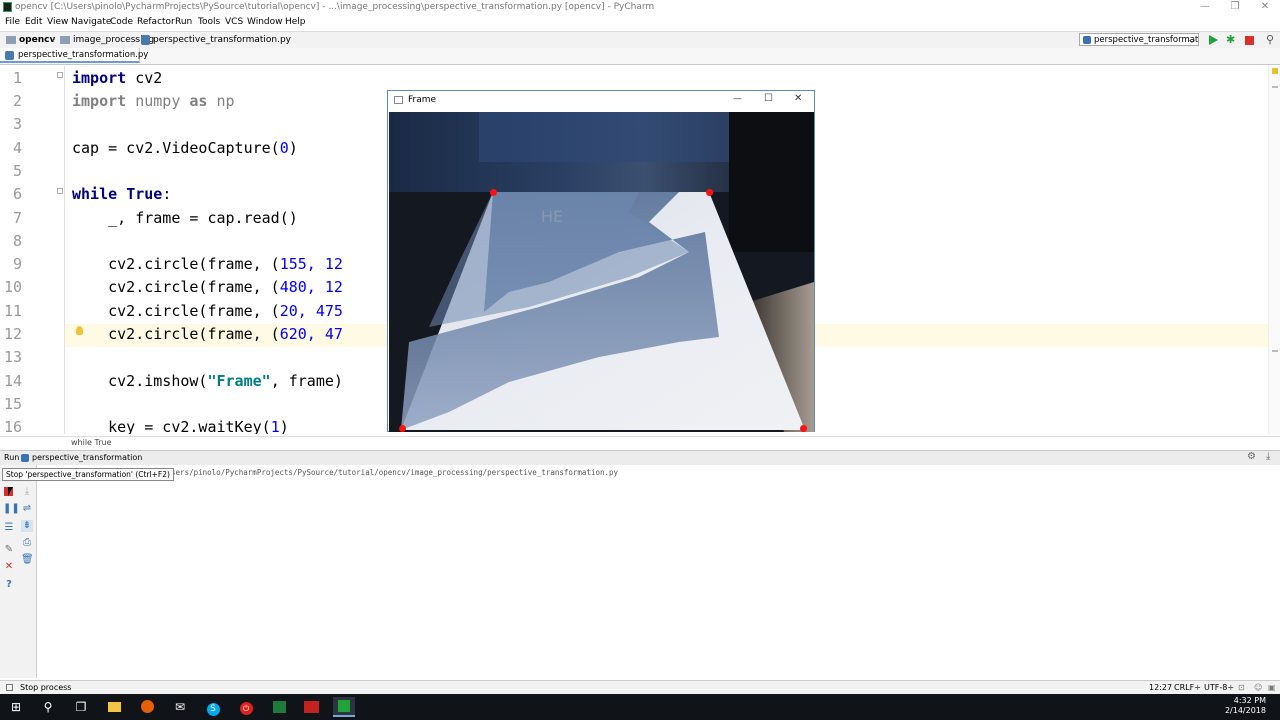  I want to click on file-explorer-icon, so click(114, 707).